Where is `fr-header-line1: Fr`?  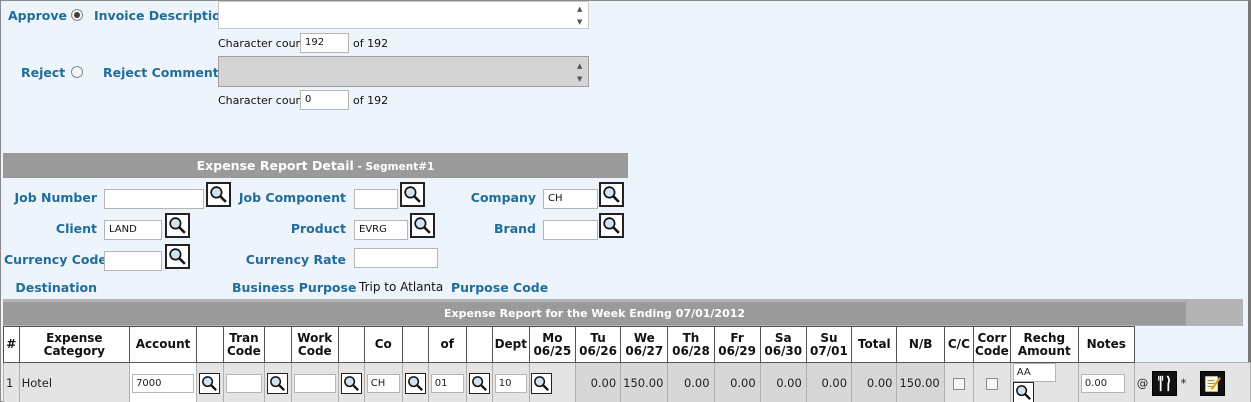 fr-header-line1: Fr is located at coordinates (737, 337).